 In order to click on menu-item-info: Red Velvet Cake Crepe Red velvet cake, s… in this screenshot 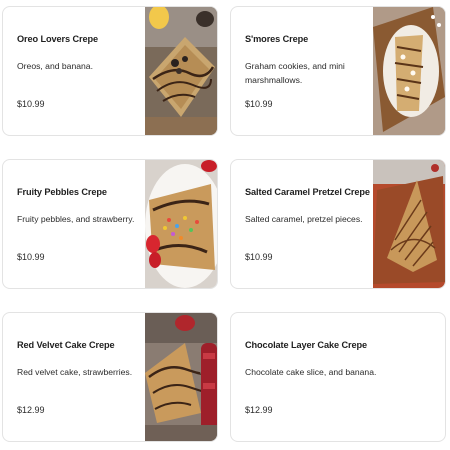, I will do `click(79, 377)`.